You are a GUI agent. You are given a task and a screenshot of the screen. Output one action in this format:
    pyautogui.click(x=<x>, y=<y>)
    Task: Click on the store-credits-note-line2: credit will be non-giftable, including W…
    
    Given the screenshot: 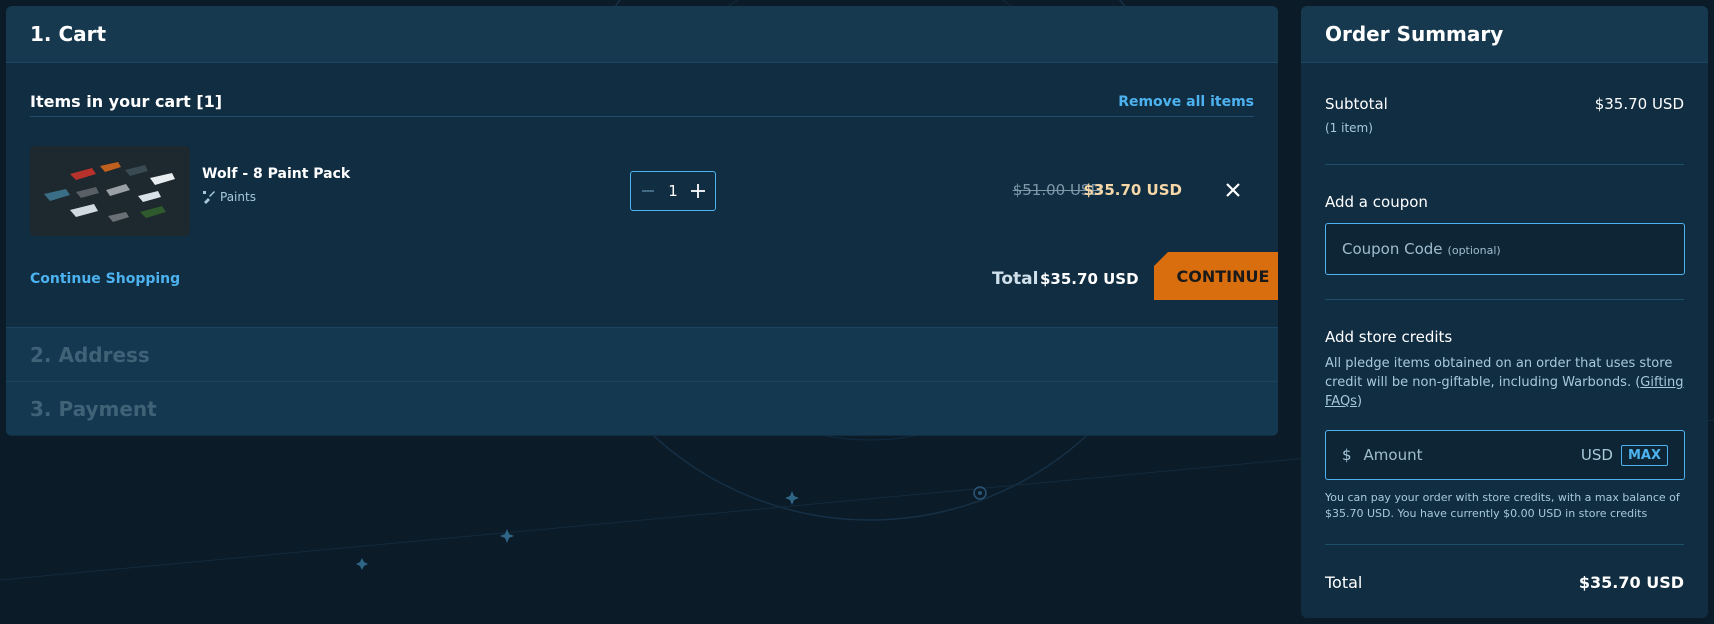 What is the action you would take?
    pyautogui.click(x=1508, y=382)
    